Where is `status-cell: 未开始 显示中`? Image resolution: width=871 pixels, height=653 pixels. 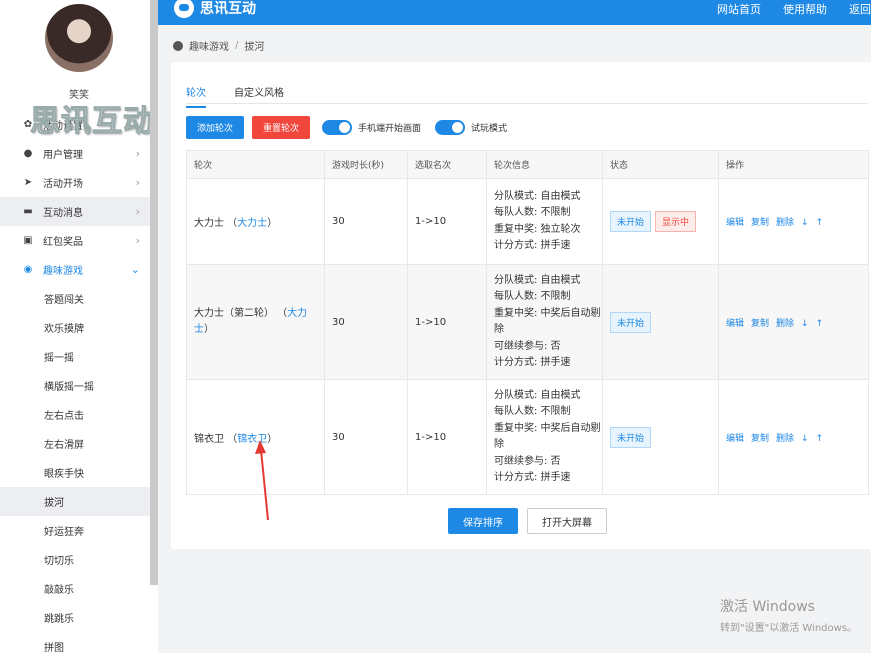
status-cell: 未开始 显示中 is located at coordinates (660, 221).